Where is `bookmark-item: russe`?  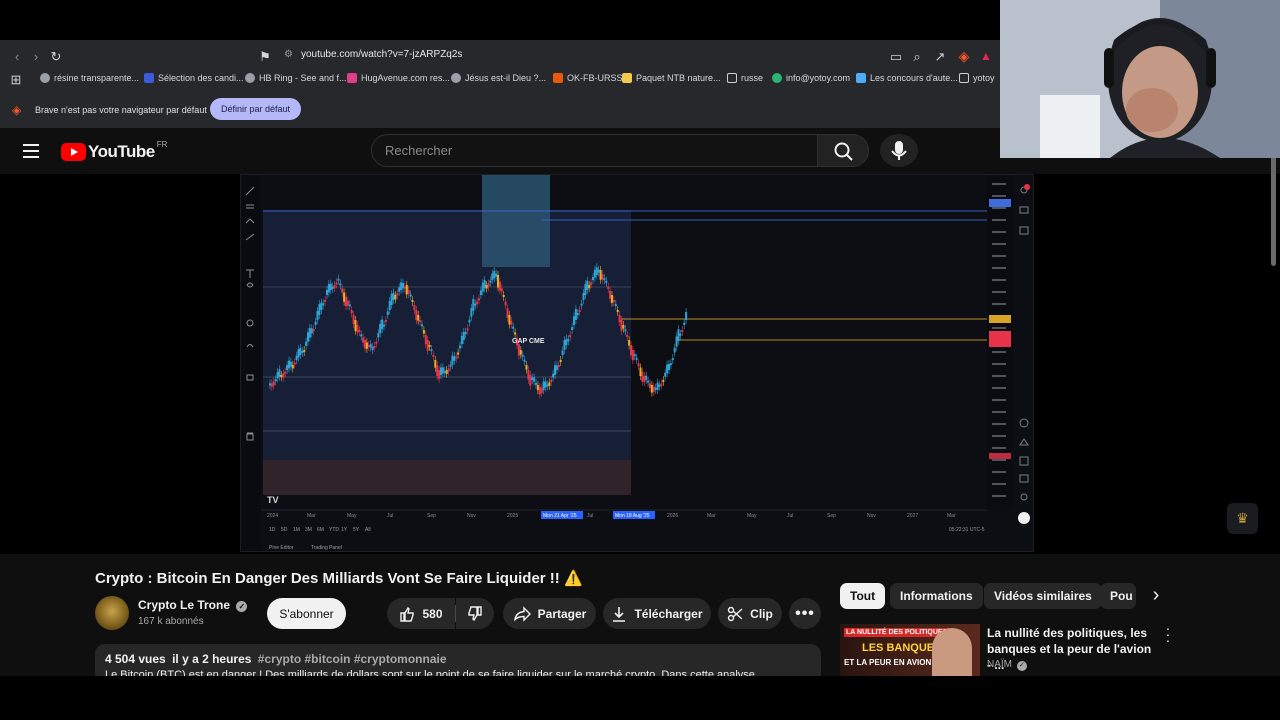 bookmark-item: russe is located at coordinates (745, 78).